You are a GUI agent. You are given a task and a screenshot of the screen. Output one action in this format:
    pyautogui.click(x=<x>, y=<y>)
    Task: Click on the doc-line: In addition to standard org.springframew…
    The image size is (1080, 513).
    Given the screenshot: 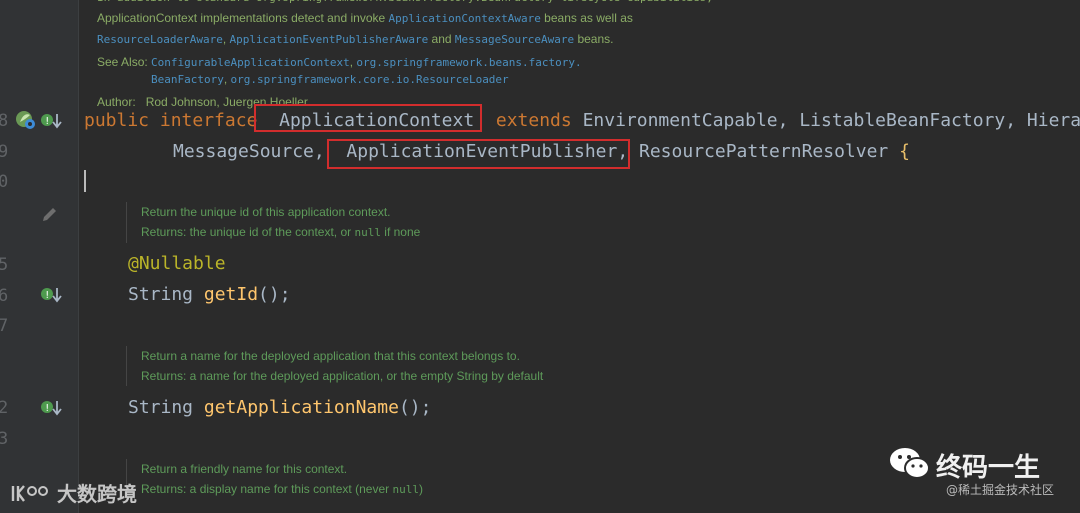 What is the action you would take?
    pyautogui.click(x=587, y=4)
    